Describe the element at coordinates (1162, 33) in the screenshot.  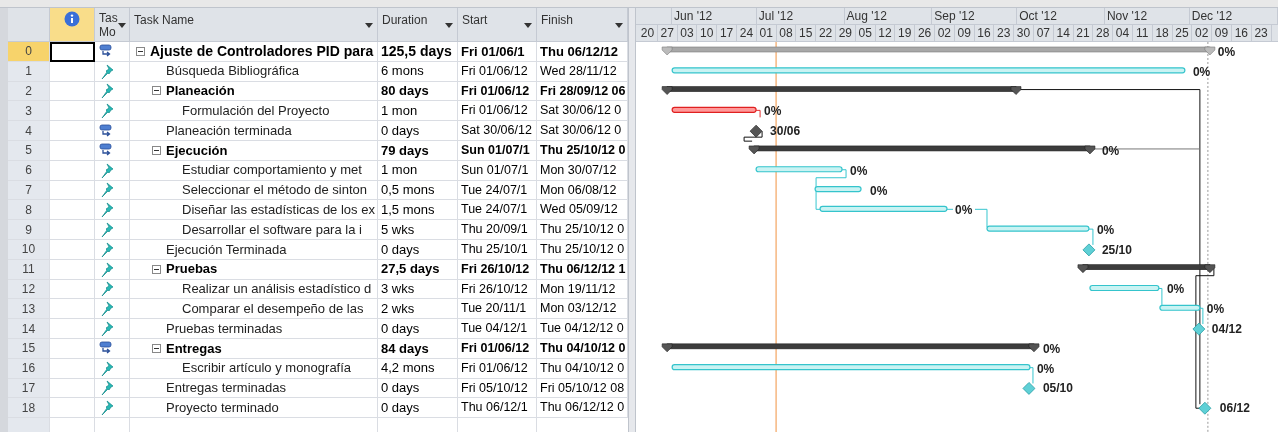
I see `week-label: 18` at that location.